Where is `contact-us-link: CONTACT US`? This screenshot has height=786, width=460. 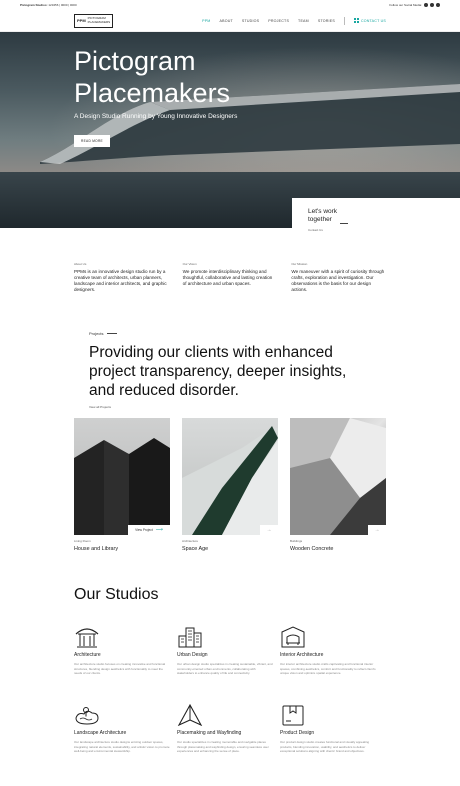
contact-us-link: CONTACT US is located at coordinates (369, 20).